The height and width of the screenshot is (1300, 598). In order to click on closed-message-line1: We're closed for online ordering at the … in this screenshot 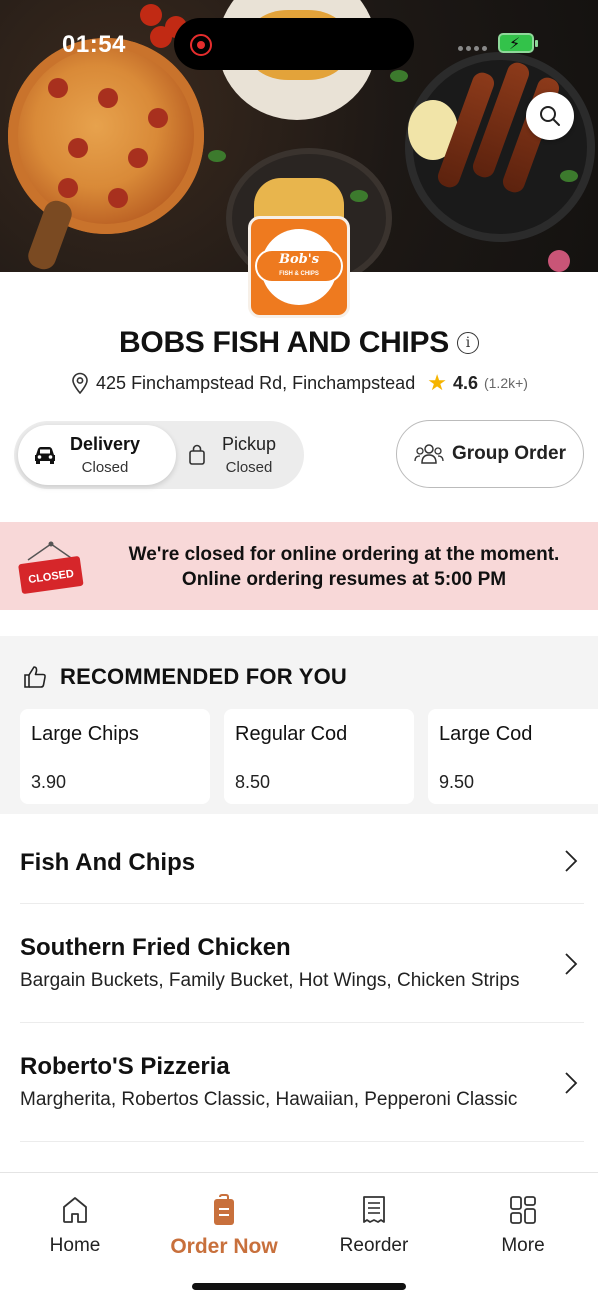, I will do `click(344, 554)`.